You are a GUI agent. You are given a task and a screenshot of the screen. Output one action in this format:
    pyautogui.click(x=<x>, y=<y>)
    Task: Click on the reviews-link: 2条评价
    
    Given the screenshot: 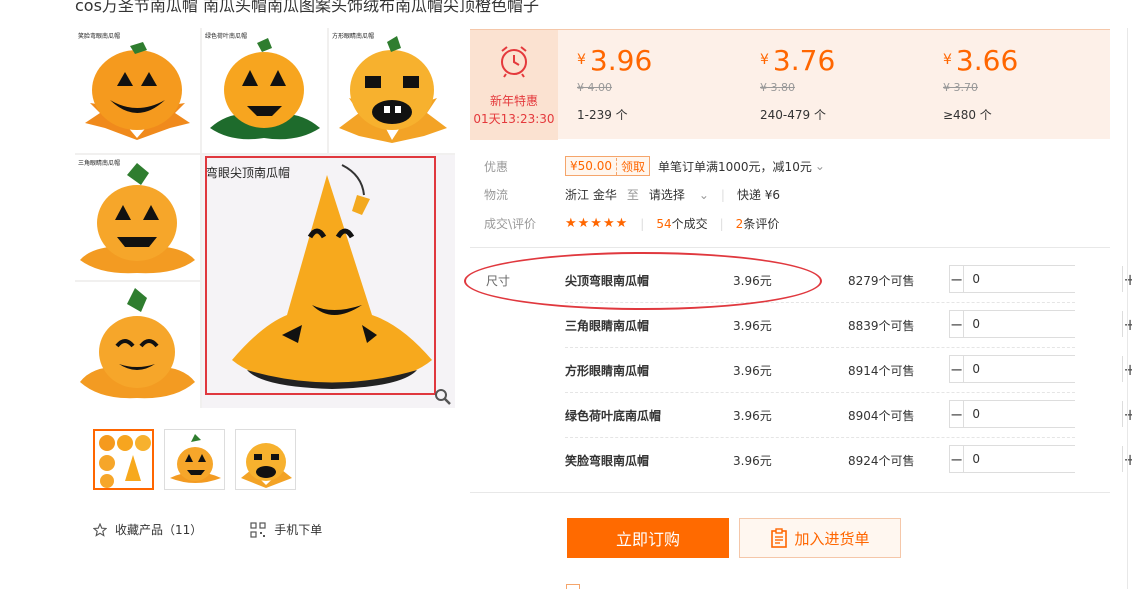 What is the action you would take?
    pyautogui.click(x=758, y=223)
    